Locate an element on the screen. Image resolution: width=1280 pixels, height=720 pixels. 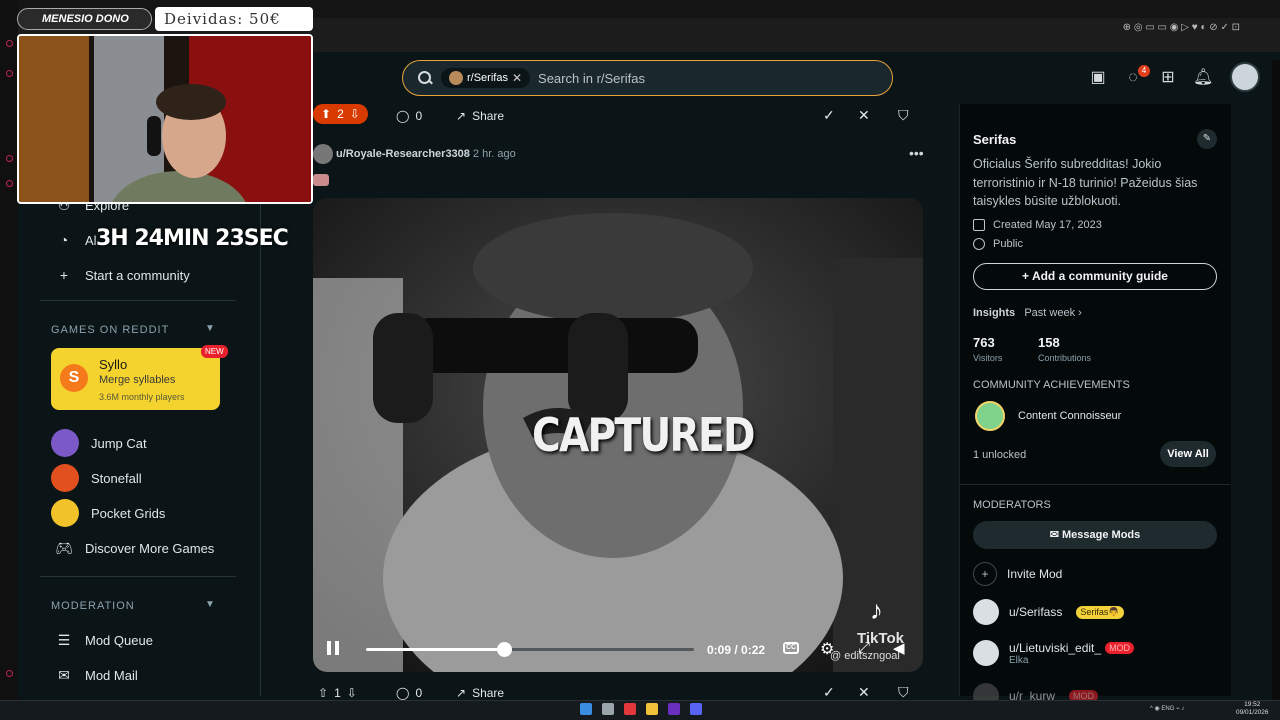
sidebar-item-stonefall: Stonefall is located at coordinates (96, 478).